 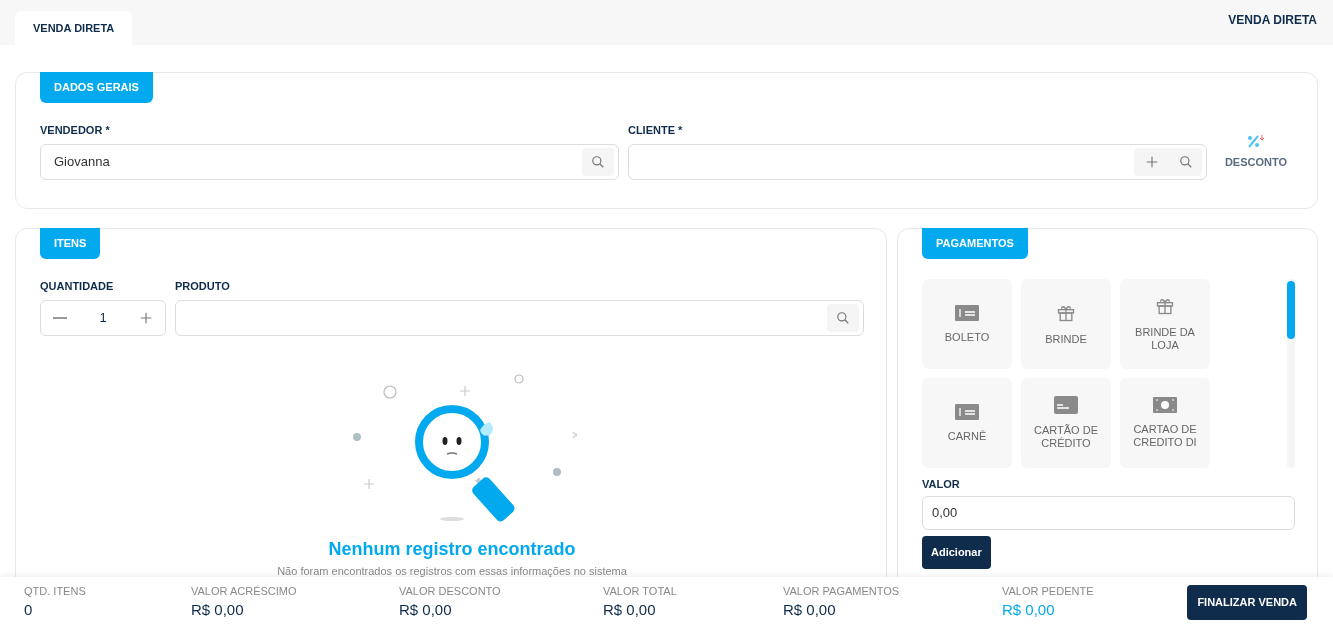 What do you see at coordinates (1255, 152) in the screenshot?
I see `discount-button: DESCONTO` at bounding box center [1255, 152].